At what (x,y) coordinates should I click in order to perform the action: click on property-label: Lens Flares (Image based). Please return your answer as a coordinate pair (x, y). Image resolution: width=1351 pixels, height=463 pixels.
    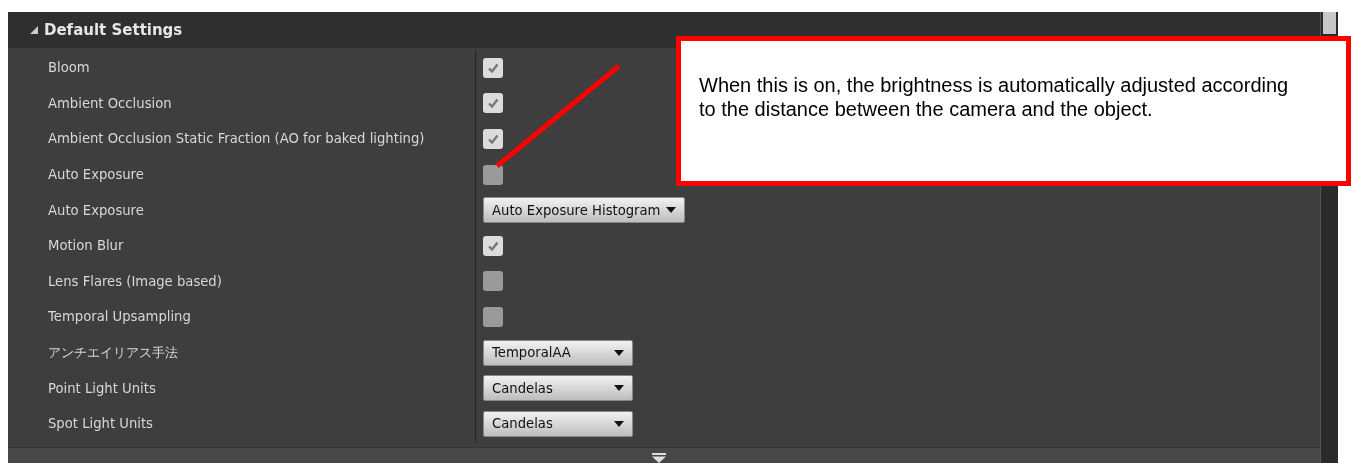
    Looking at the image, I should click on (135, 281).